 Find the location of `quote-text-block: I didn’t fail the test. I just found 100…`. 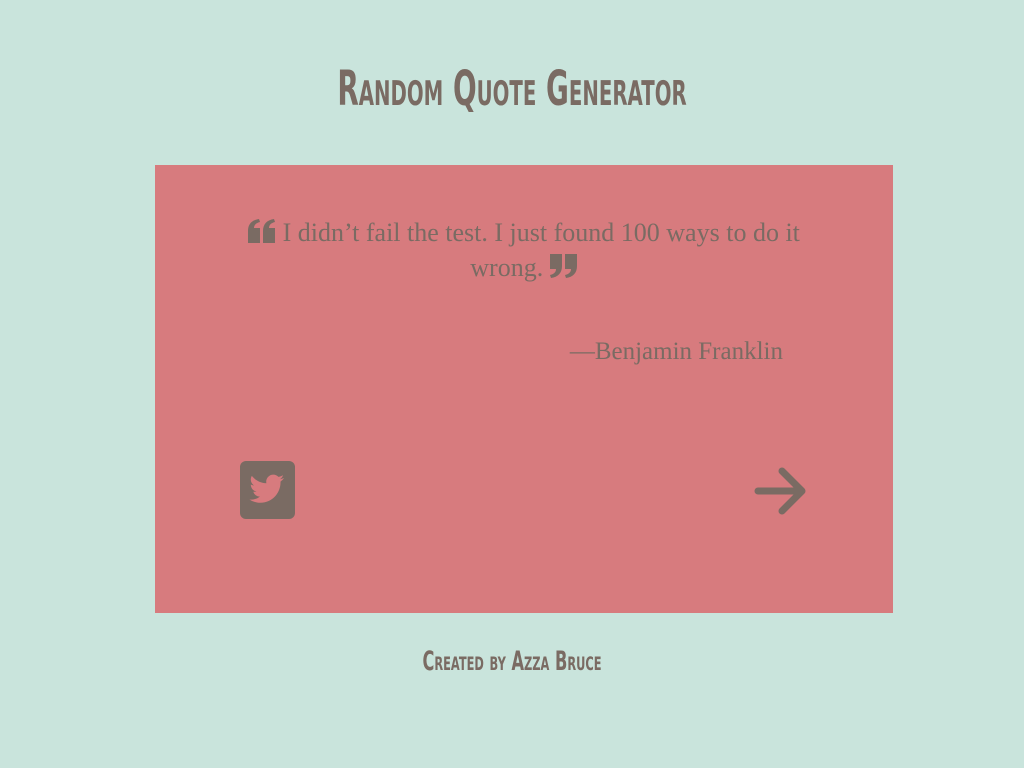

quote-text-block: I didn’t fail the test. I just found 100… is located at coordinates (524, 250).